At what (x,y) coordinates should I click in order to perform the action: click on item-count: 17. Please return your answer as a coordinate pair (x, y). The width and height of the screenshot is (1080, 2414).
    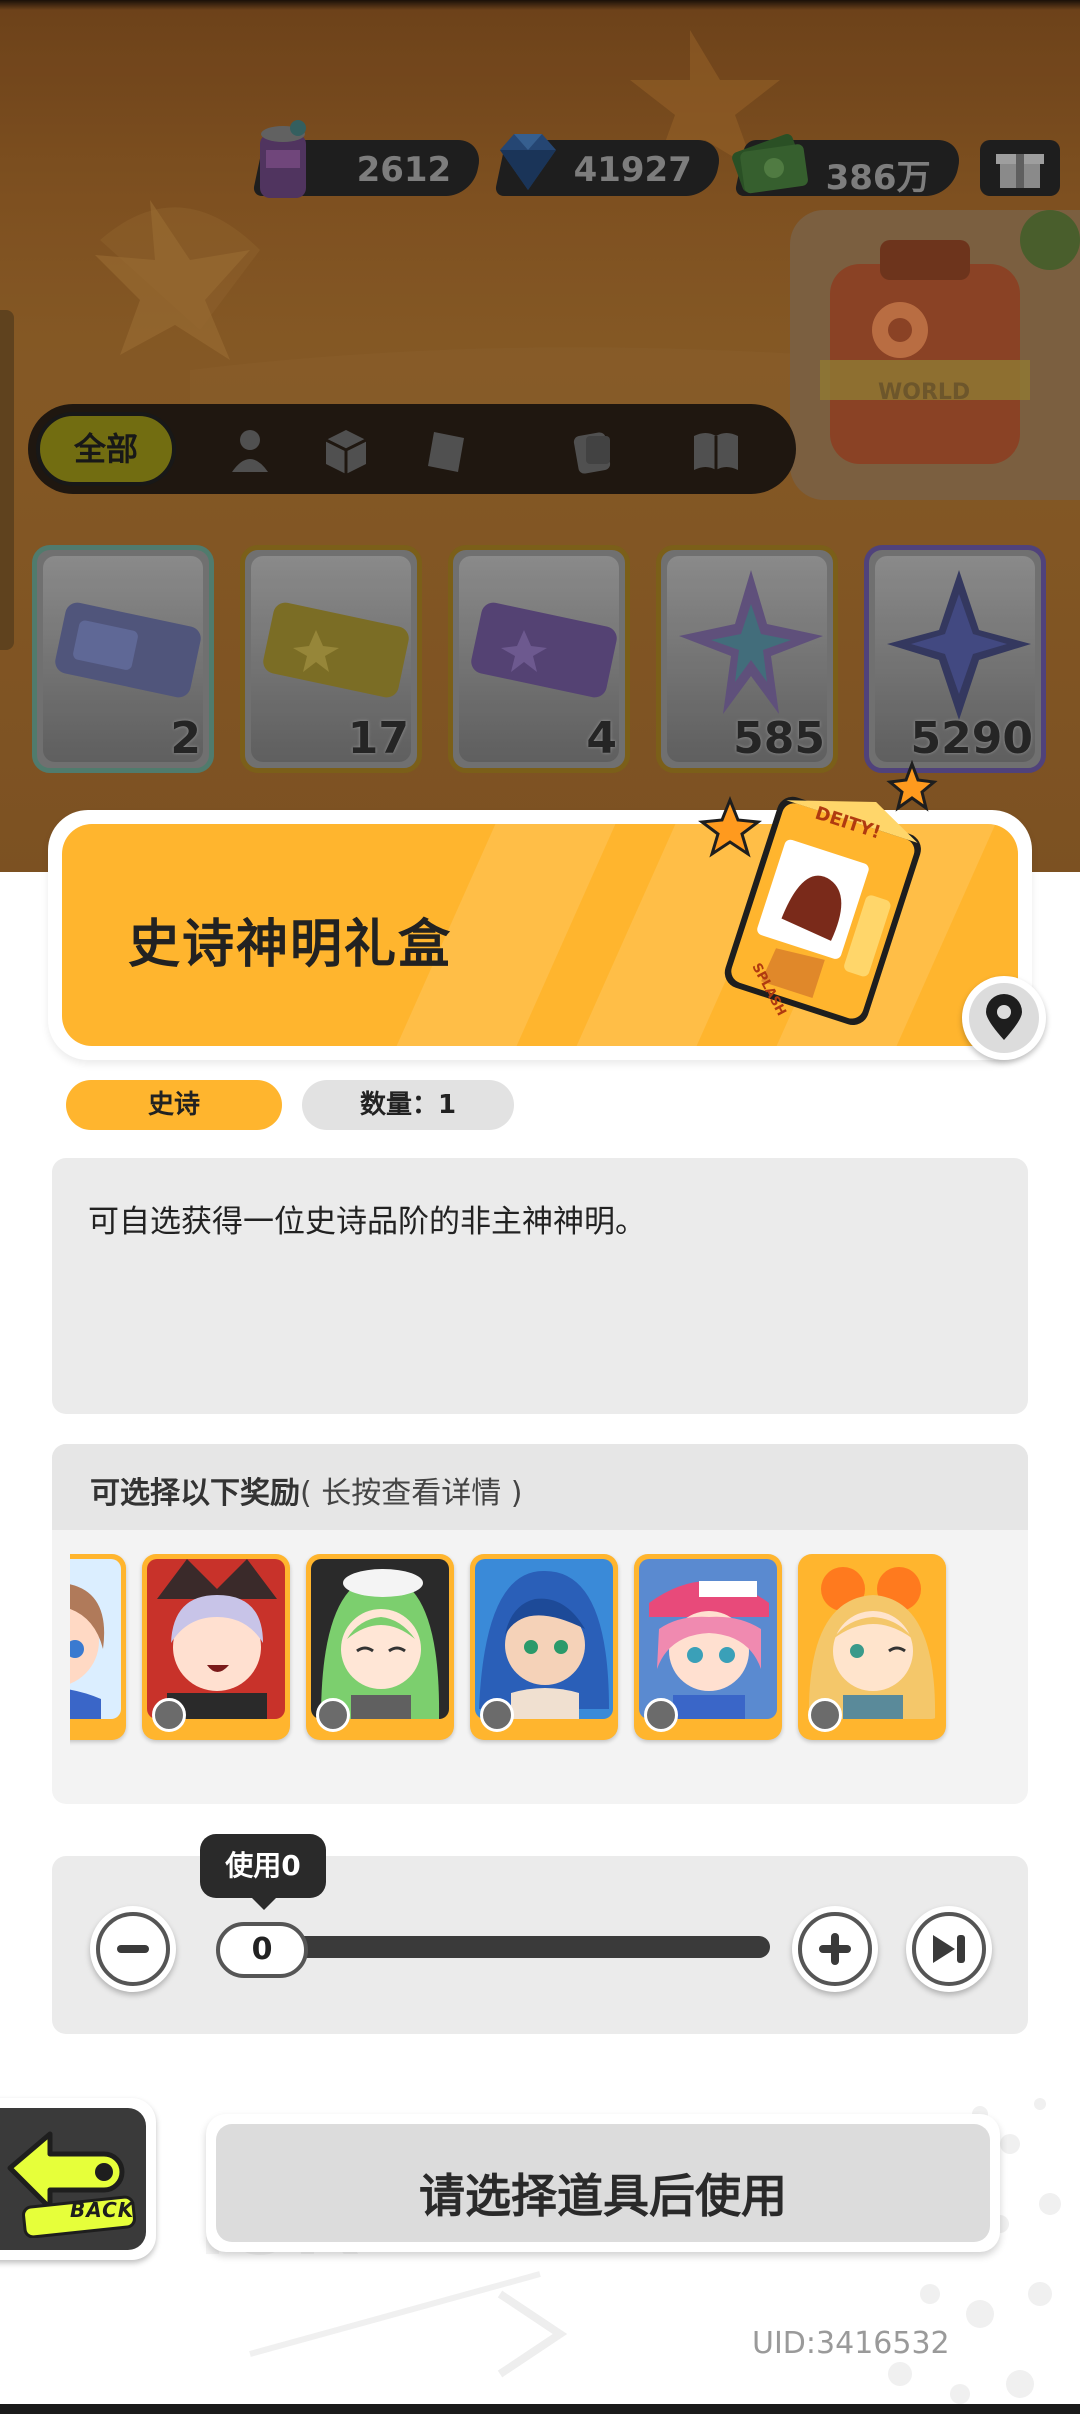
    Looking at the image, I should click on (378, 738).